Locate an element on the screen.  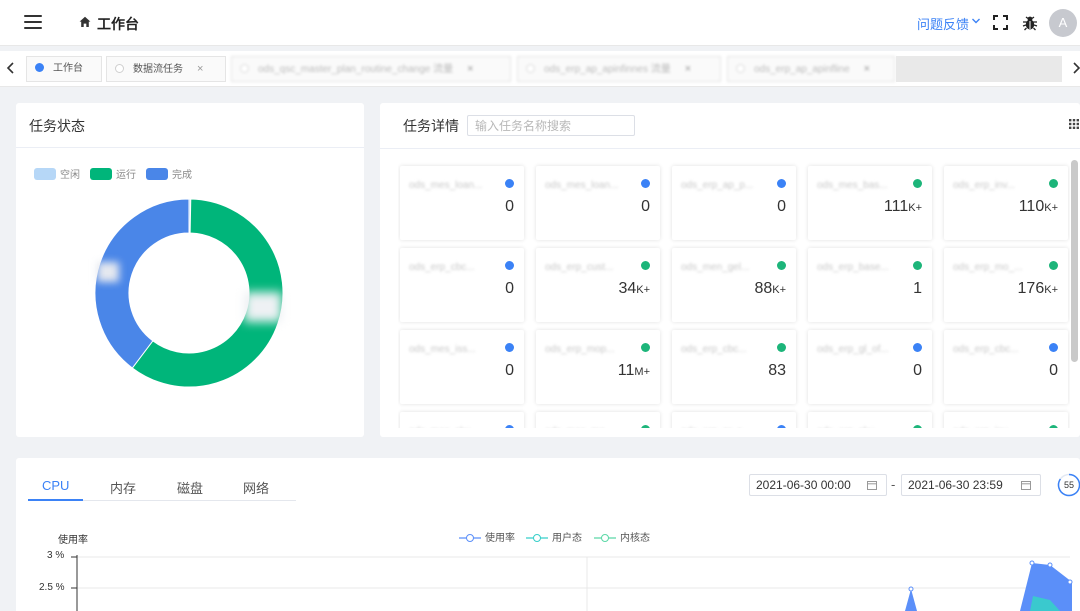
start-time-picker: 2021-06-30 00:00 is located at coordinates (818, 485).